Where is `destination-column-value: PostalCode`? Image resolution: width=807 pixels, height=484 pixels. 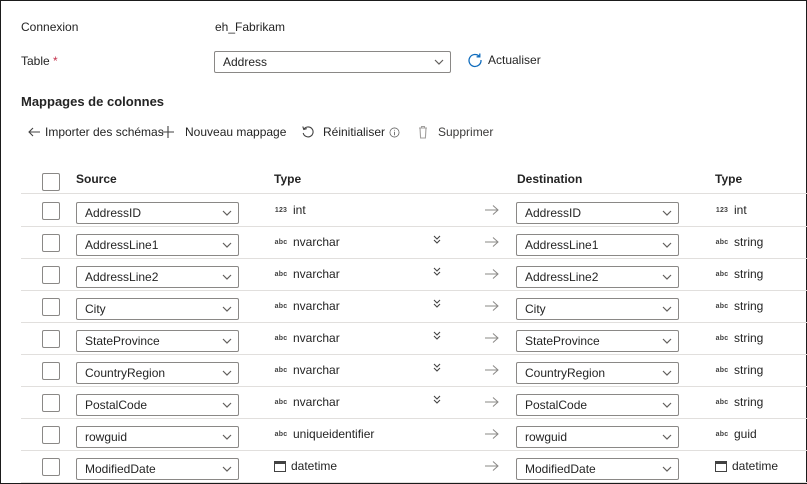
destination-column-value: PostalCode is located at coordinates (556, 405).